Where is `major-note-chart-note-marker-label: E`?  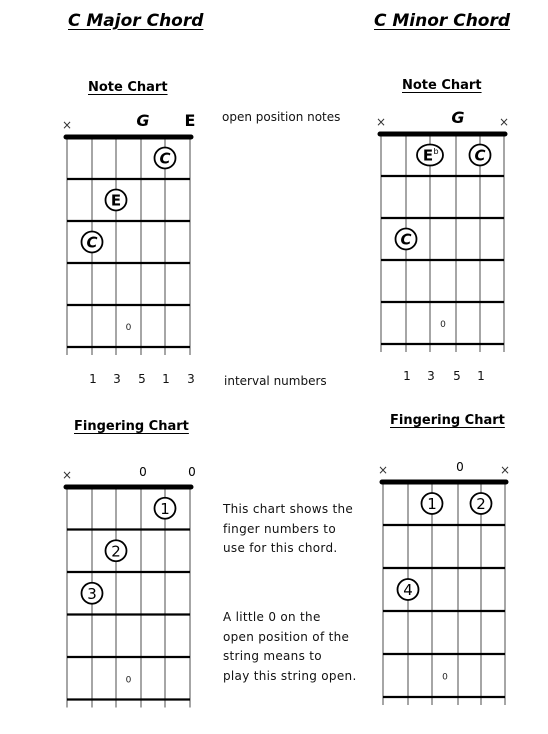
major-note-chart-note-marker-label: E is located at coordinates (116, 201).